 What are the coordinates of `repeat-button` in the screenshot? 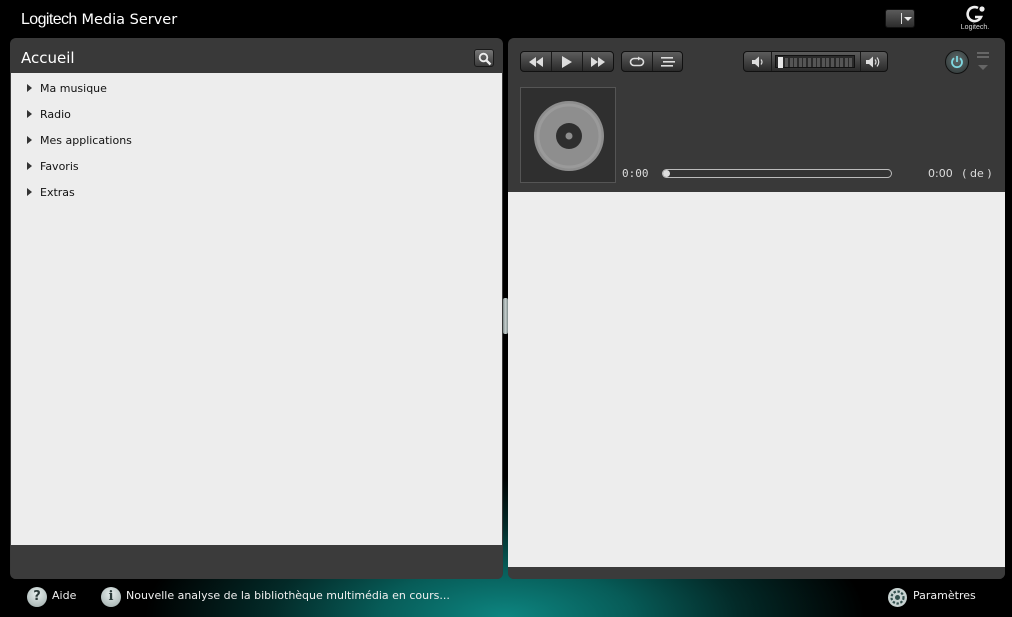 It's located at (637, 61).